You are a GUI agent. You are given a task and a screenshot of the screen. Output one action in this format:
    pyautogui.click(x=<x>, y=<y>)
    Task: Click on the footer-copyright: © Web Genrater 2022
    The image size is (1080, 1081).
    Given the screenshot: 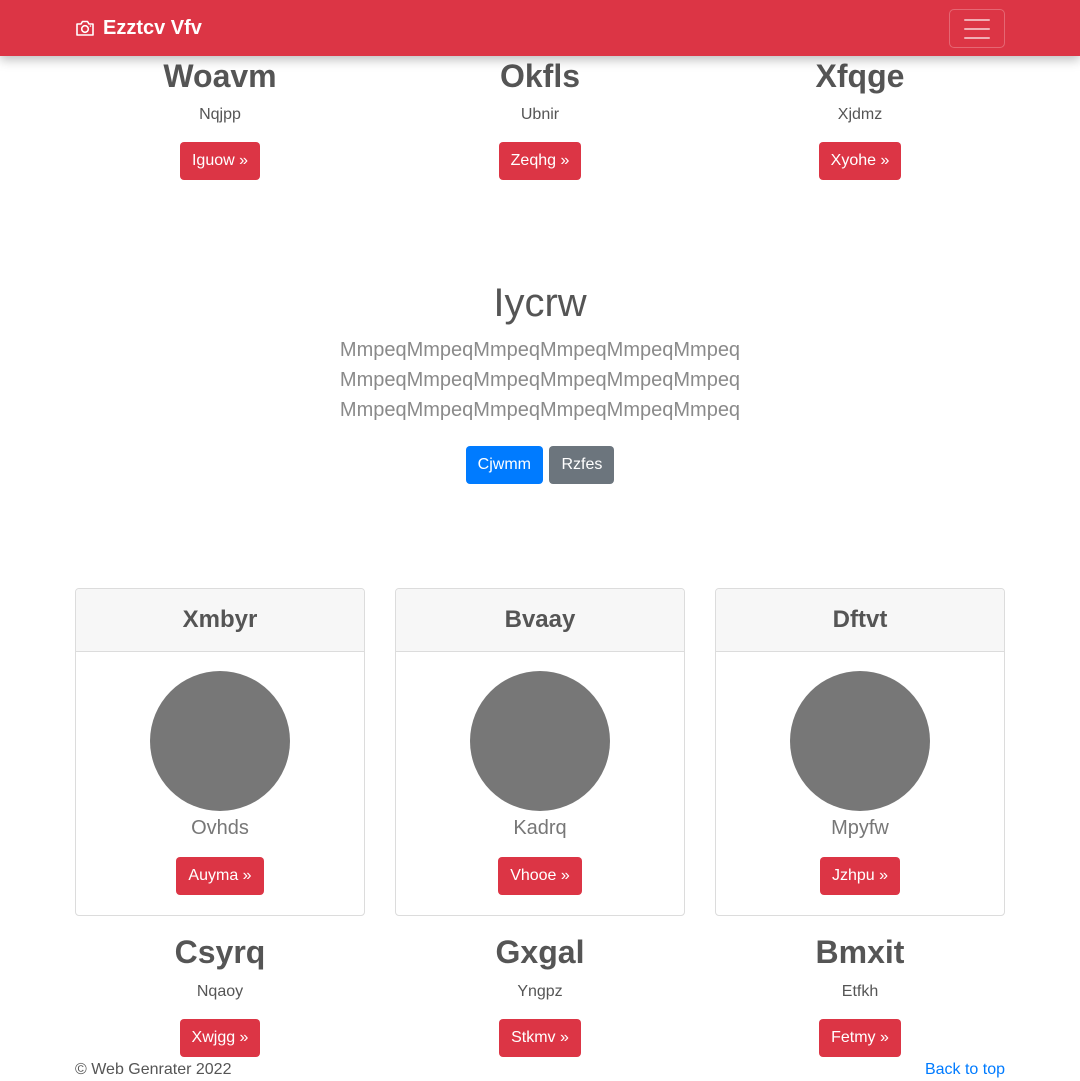 What is the action you would take?
    pyautogui.click(x=153, y=1069)
    